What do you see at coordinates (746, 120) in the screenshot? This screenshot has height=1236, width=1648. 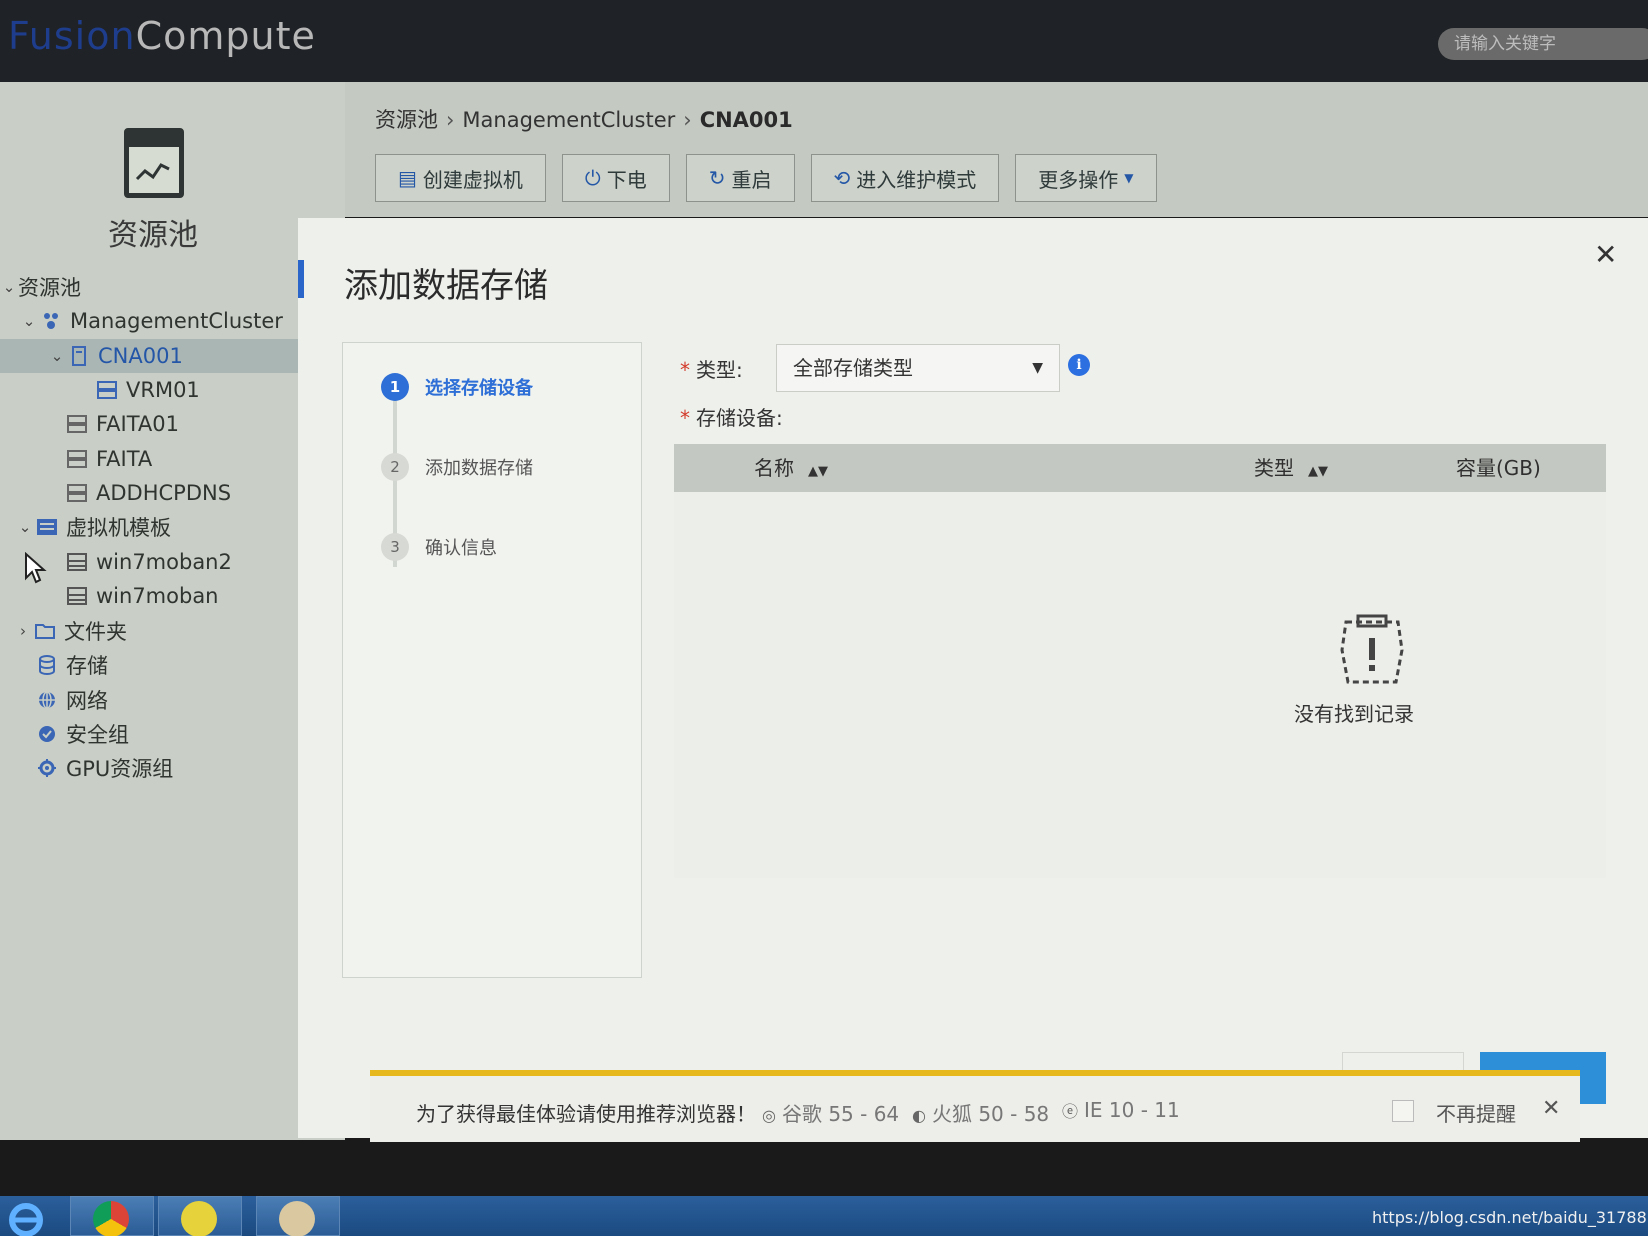 I see `breadcrumb-current: CNA001` at bounding box center [746, 120].